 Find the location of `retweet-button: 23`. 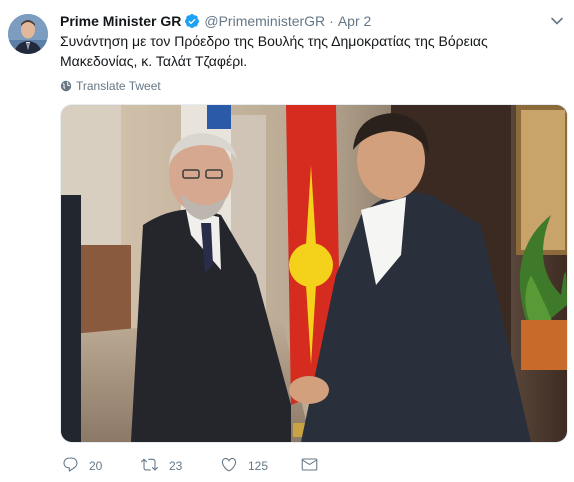

retweet-button: 23 is located at coordinates (161, 466).